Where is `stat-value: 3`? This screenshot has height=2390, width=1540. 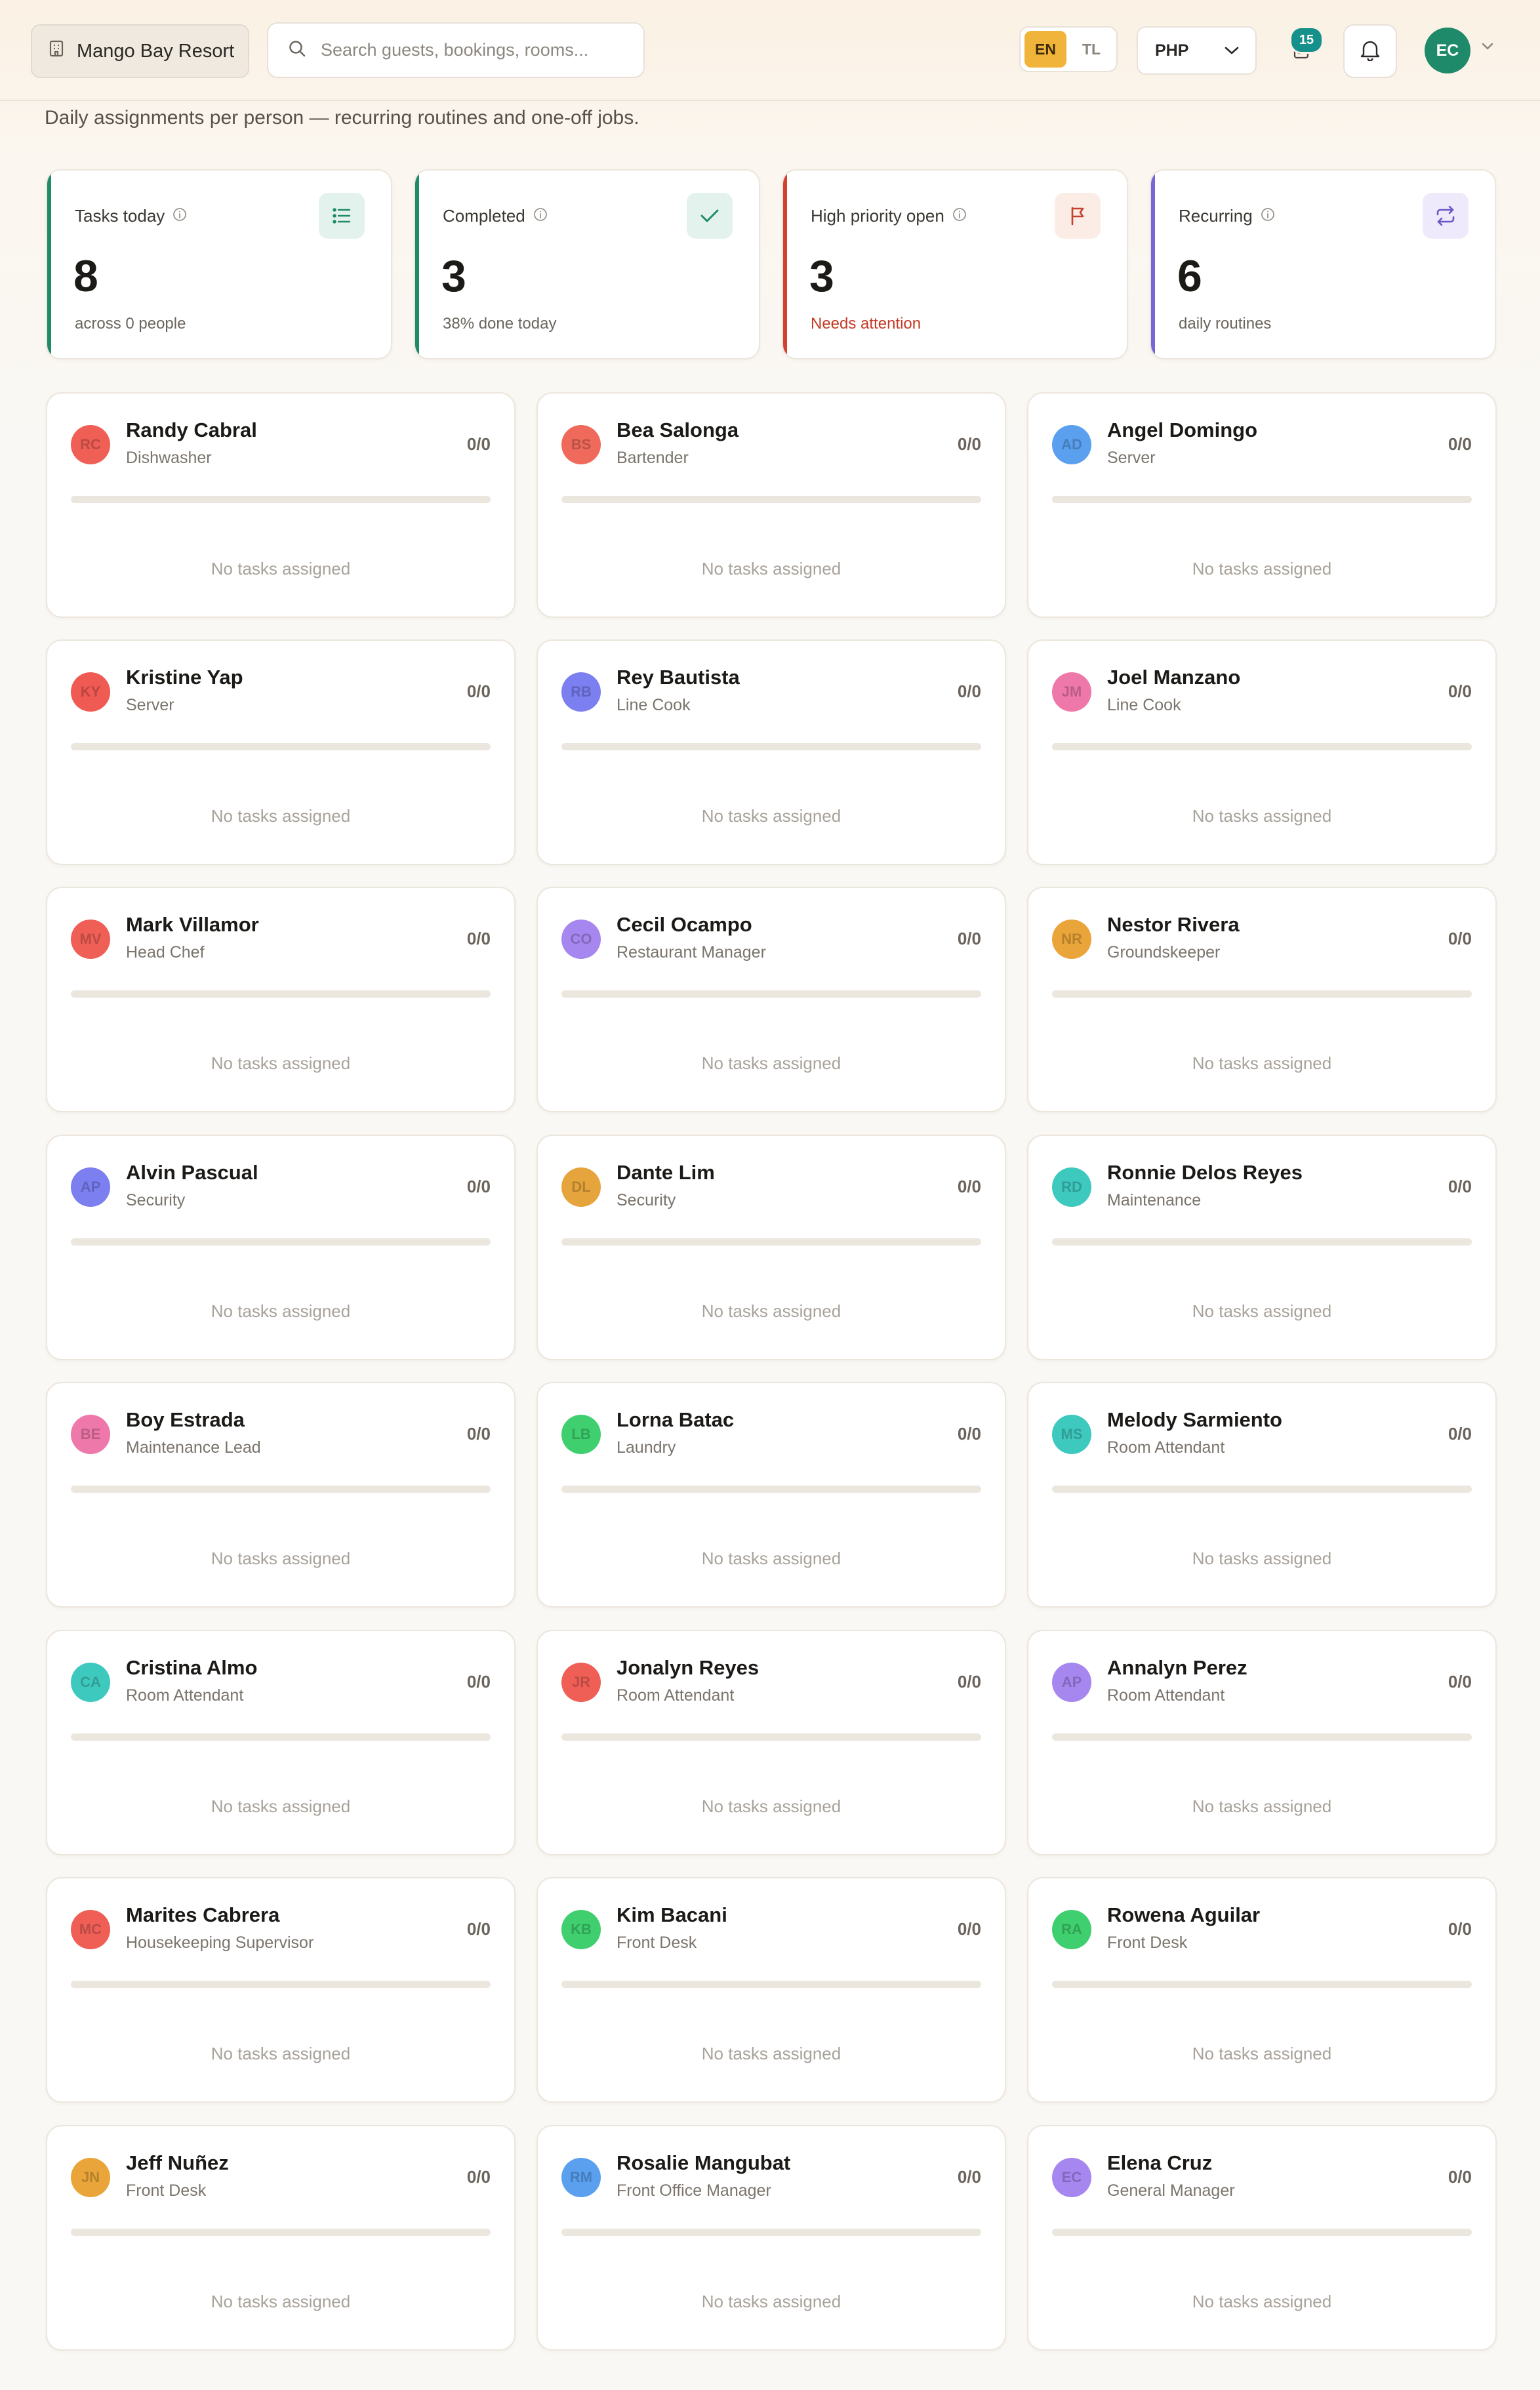 stat-value: 3 is located at coordinates (821, 276).